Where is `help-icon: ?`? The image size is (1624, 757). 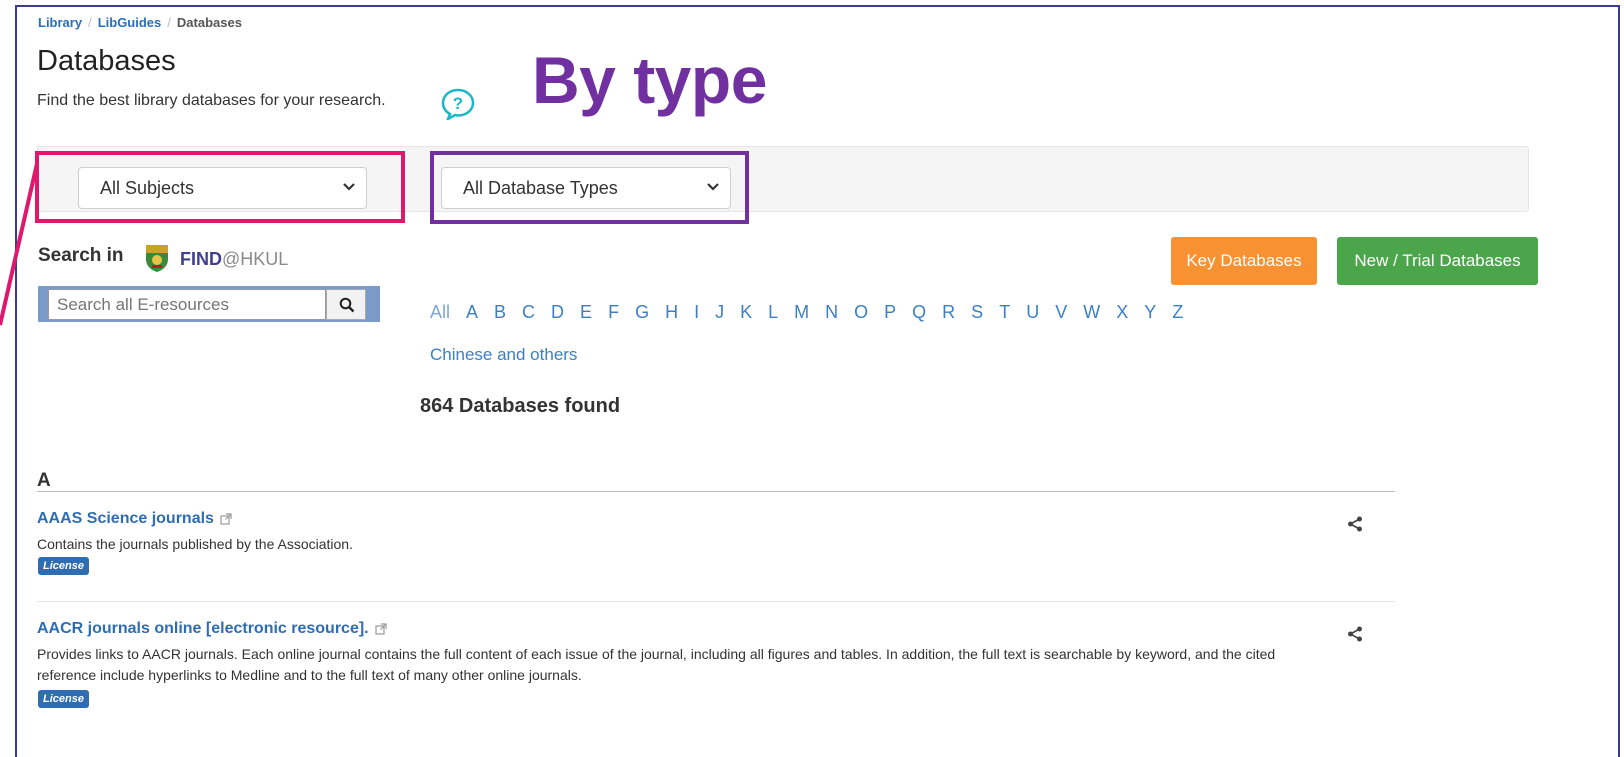
help-icon: ? is located at coordinates (458, 104).